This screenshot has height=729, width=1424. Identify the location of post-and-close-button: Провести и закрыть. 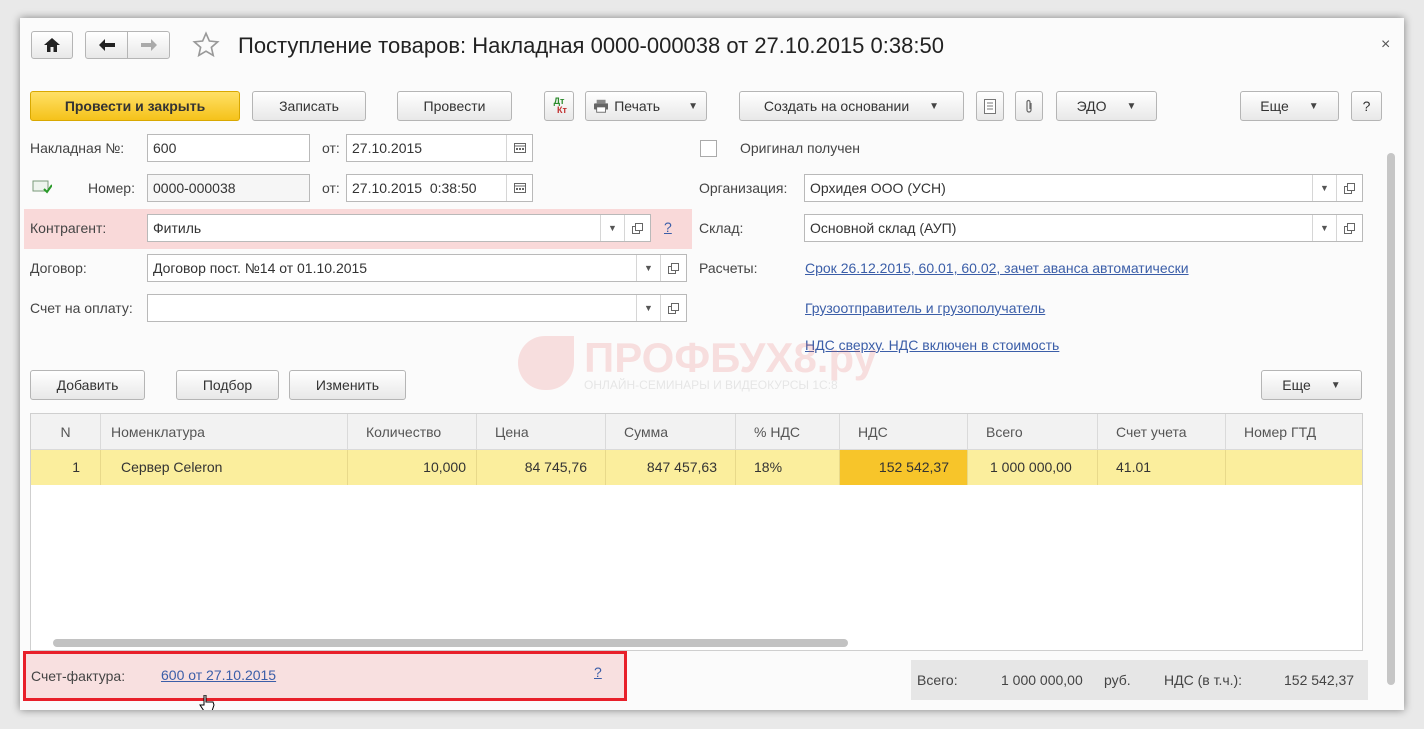
(135, 106).